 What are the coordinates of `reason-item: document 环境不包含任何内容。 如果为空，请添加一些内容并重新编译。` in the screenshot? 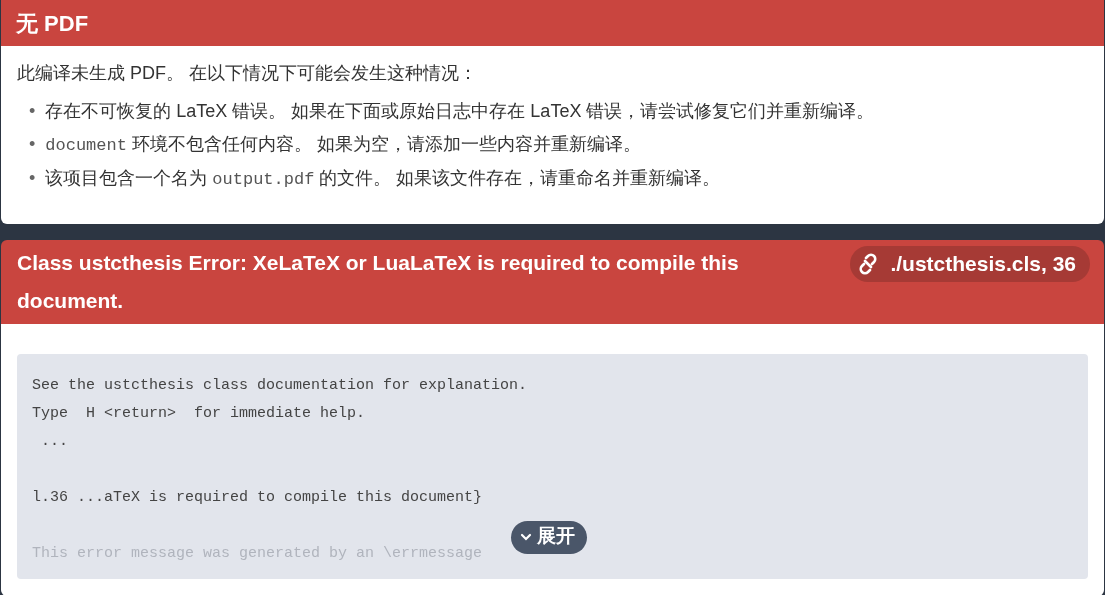 It's located at (343, 145).